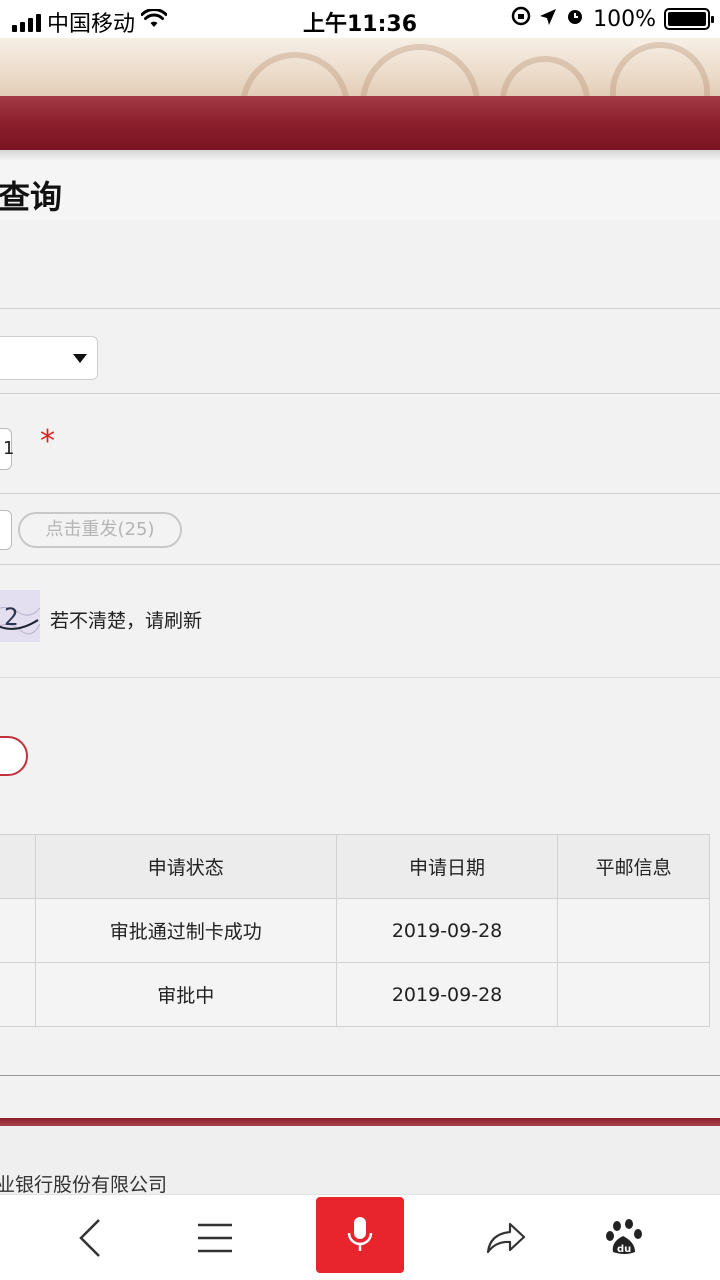 This screenshot has width=720, height=1280. Describe the element at coordinates (80, 358) in the screenshot. I see `chevron-down-icon` at that location.